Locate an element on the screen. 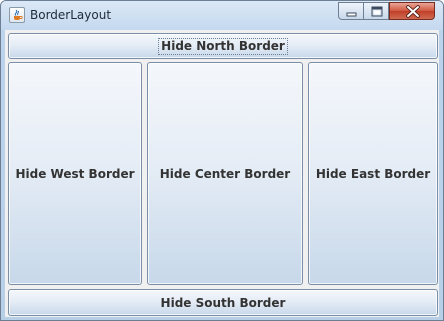  title-bar: BorderLayout is located at coordinates (222, 15).